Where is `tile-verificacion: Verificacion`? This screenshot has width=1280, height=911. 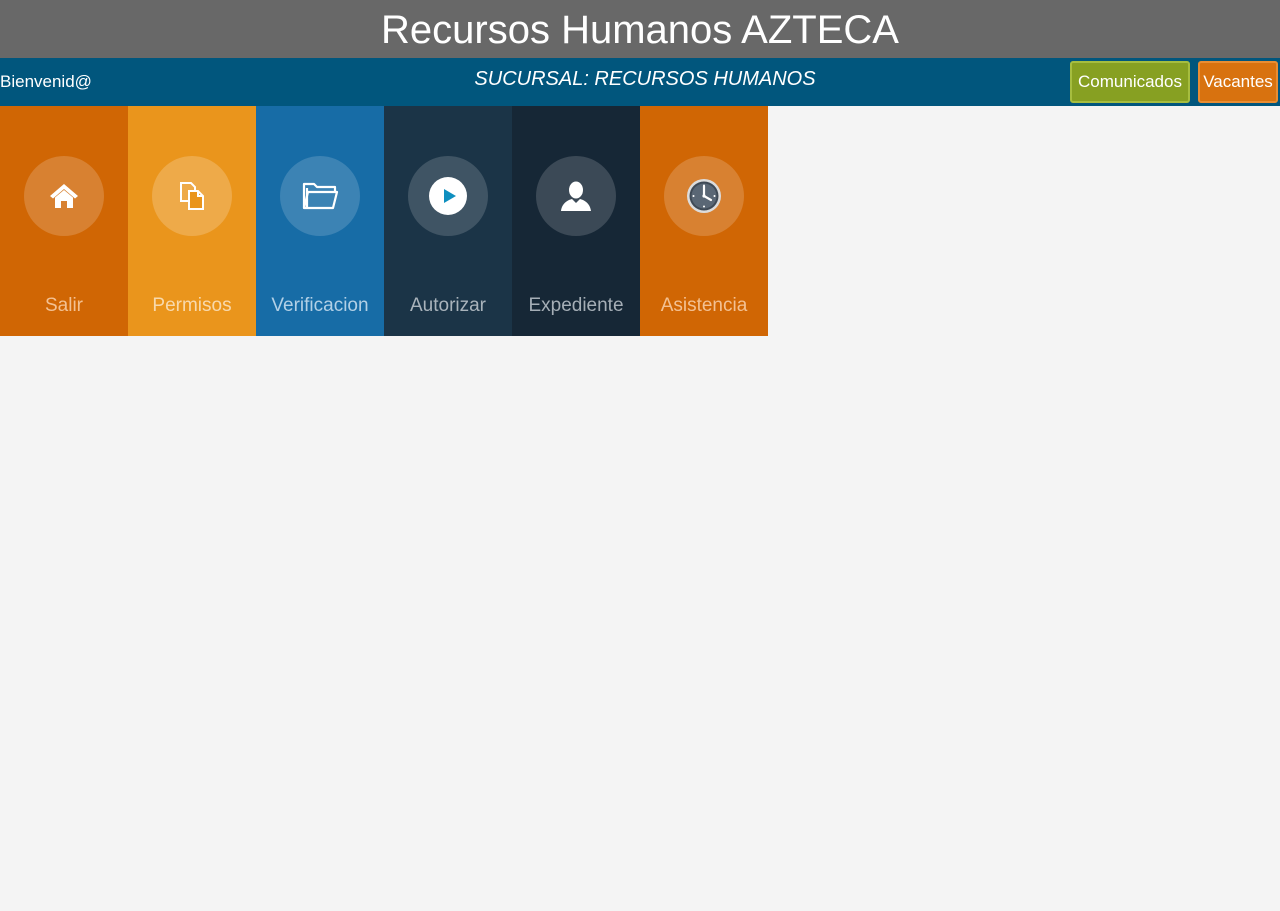 tile-verificacion: Verificacion is located at coordinates (320, 221).